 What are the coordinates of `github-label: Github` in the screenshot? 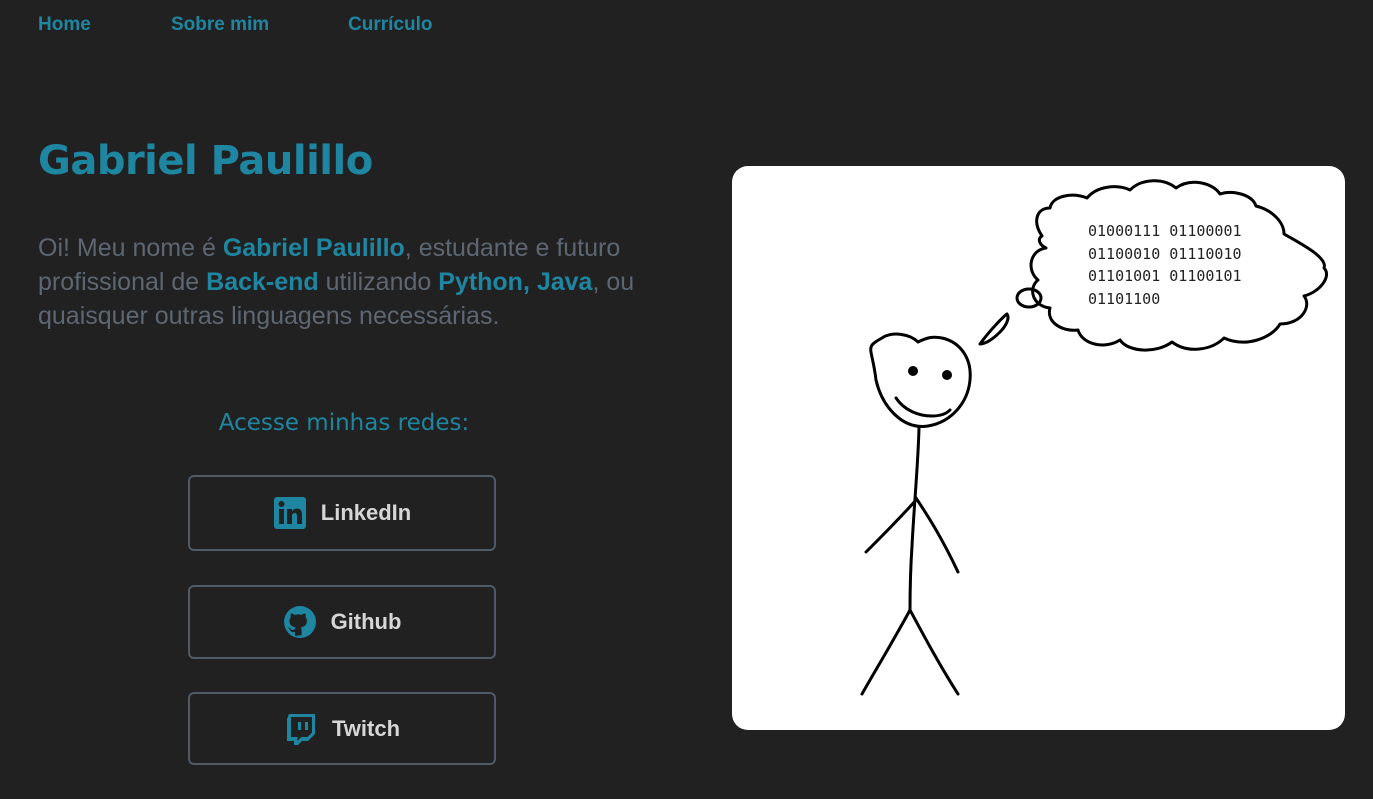 It's located at (366, 621).